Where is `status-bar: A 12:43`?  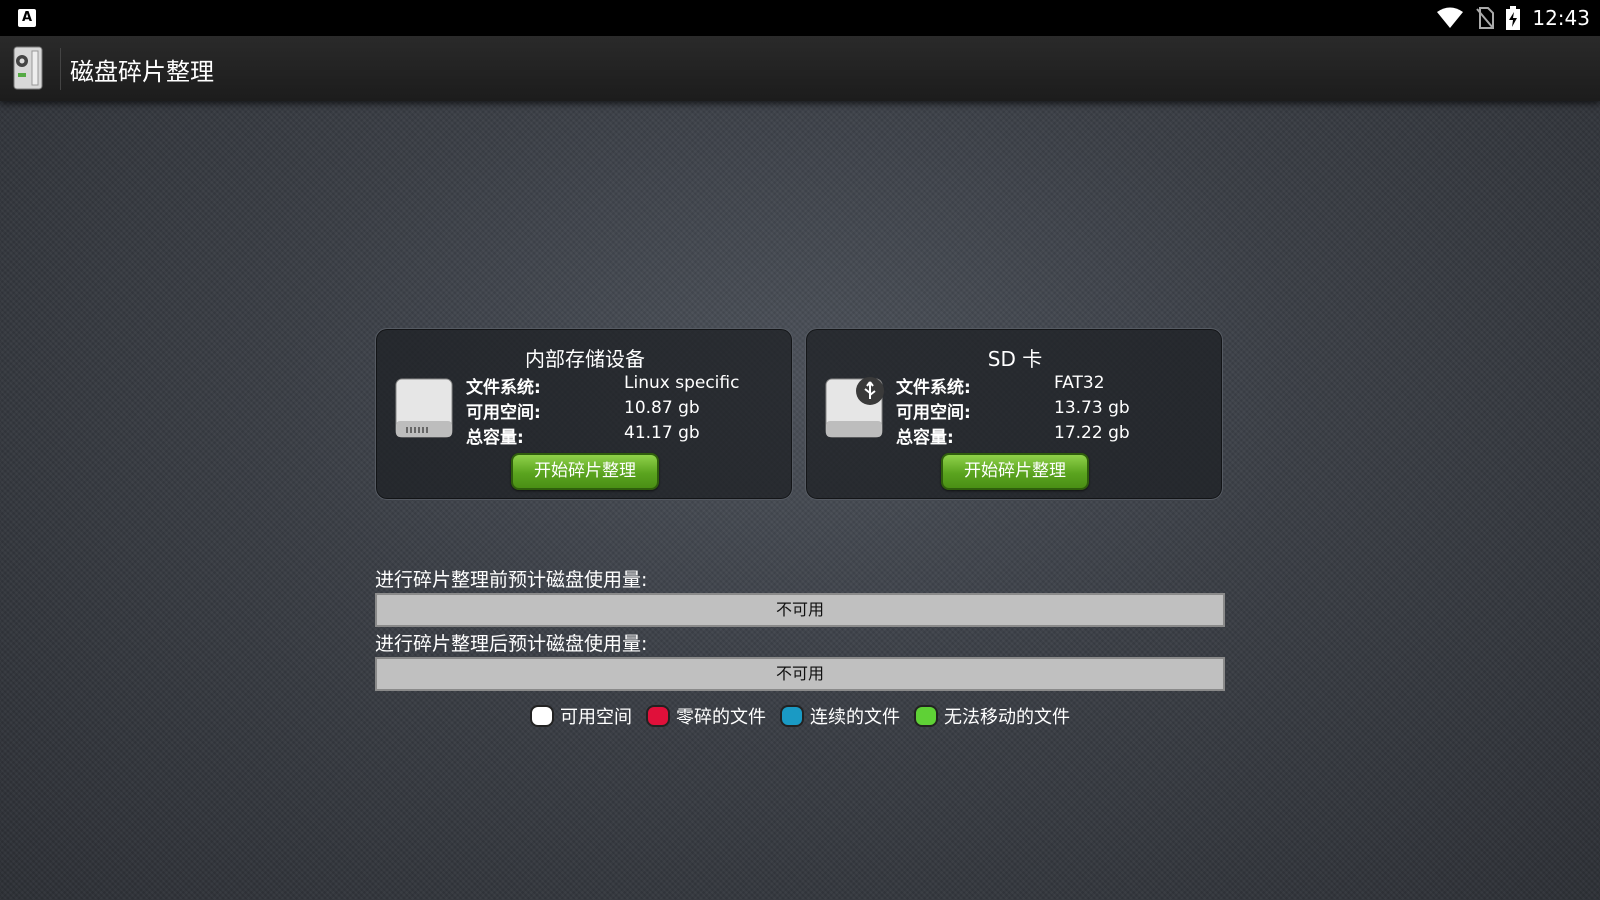
status-bar: A 12:43 is located at coordinates (800, 18).